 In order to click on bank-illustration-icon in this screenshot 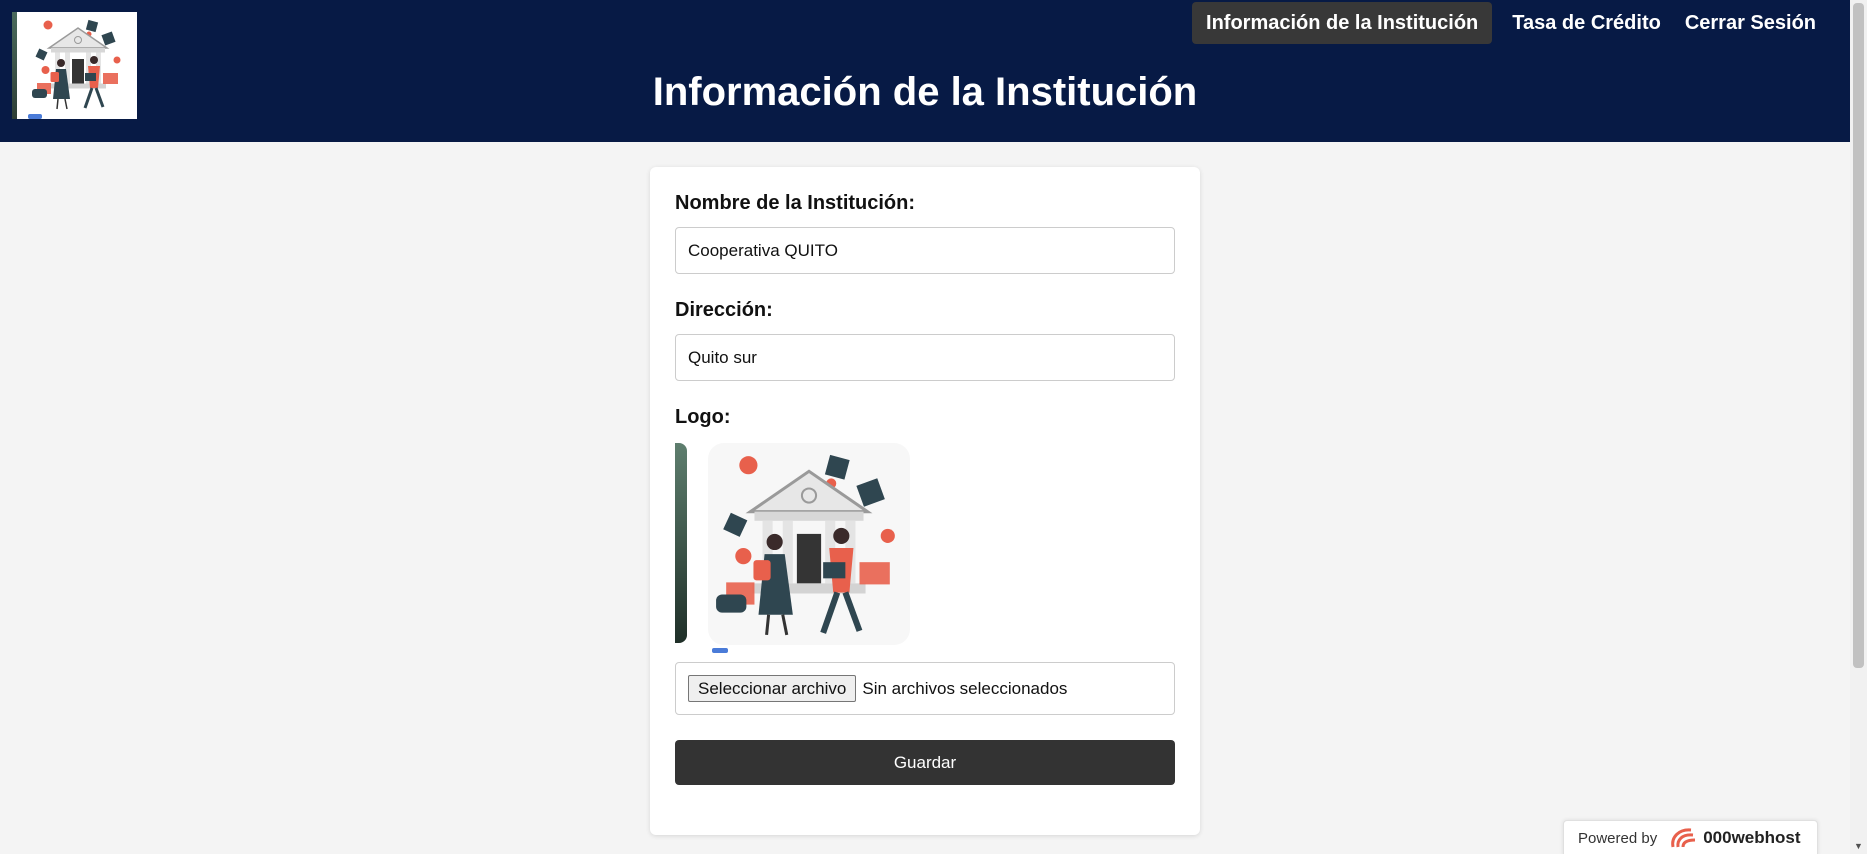, I will do `click(809, 544)`.